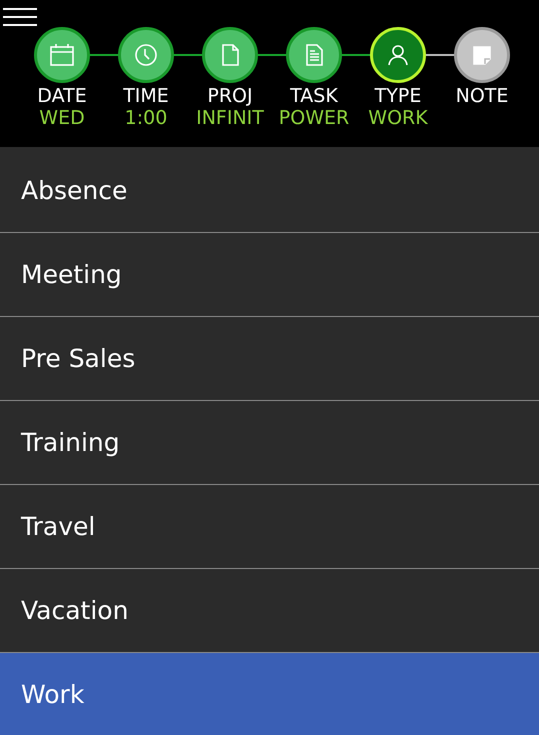 Image resolution: width=539 pixels, height=735 pixels. What do you see at coordinates (62, 55) in the screenshot?
I see `calendar-icon` at bounding box center [62, 55].